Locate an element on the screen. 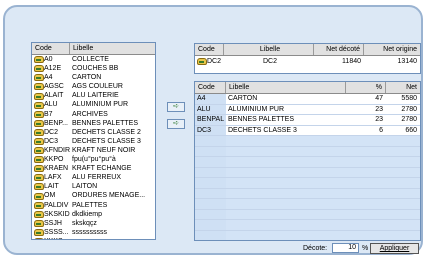 This screenshot has width=427, height=260. list-code-cell: SKSKID is located at coordinates (51, 214).